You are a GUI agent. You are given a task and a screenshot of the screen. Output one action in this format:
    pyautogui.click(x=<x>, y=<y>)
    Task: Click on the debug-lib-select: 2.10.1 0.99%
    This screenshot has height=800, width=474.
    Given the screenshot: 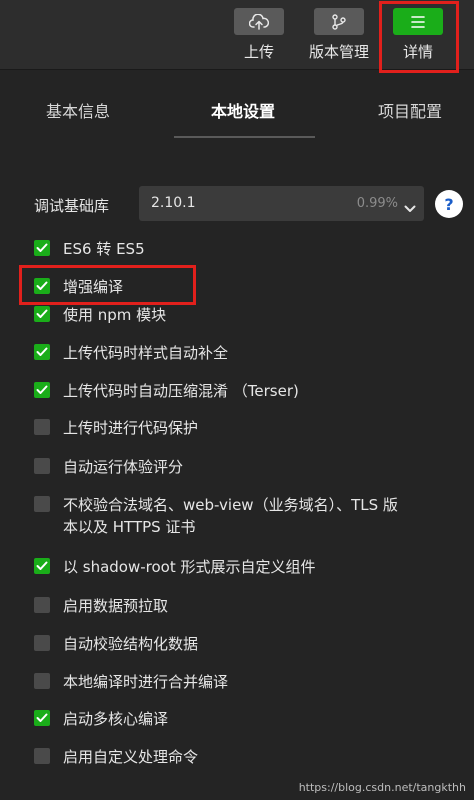 What is the action you would take?
    pyautogui.click(x=281, y=203)
    